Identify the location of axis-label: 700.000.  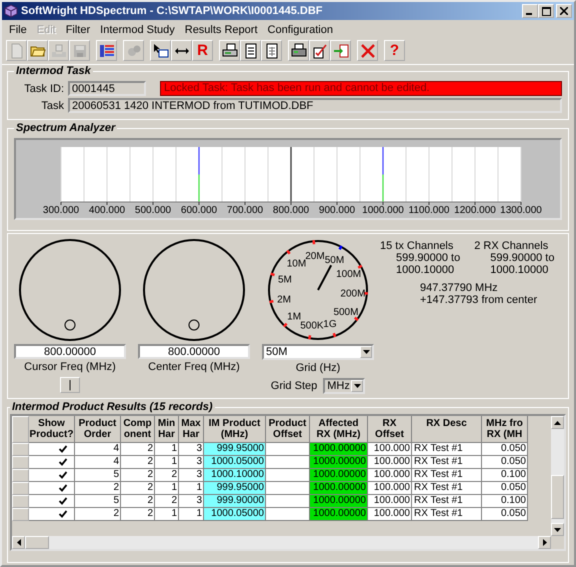
(245, 210).